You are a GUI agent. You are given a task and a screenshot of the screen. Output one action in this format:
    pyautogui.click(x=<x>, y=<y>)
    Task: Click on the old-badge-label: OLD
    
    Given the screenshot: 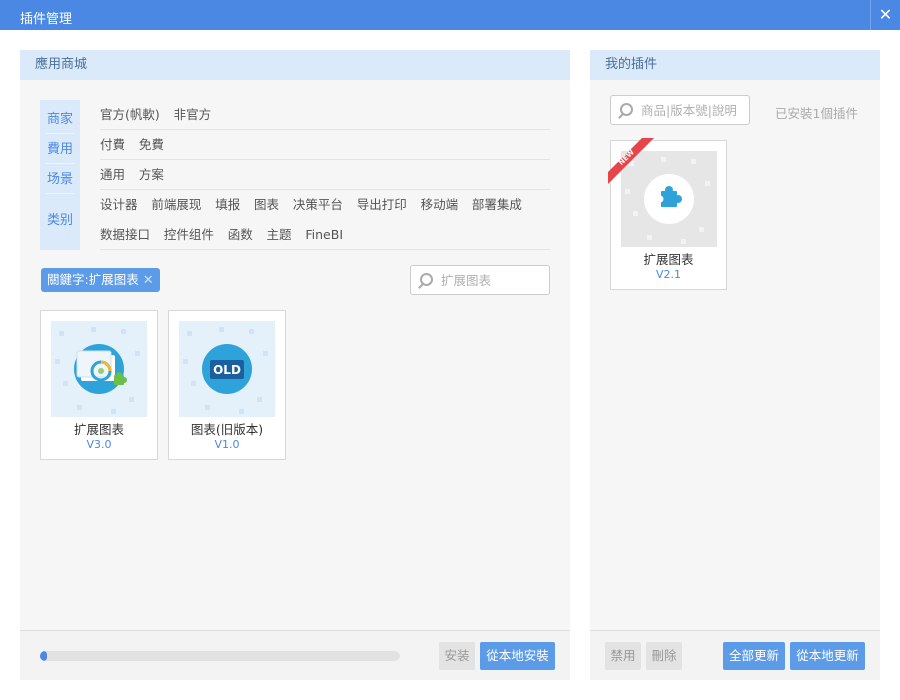 What is the action you would take?
    pyautogui.click(x=227, y=370)
    